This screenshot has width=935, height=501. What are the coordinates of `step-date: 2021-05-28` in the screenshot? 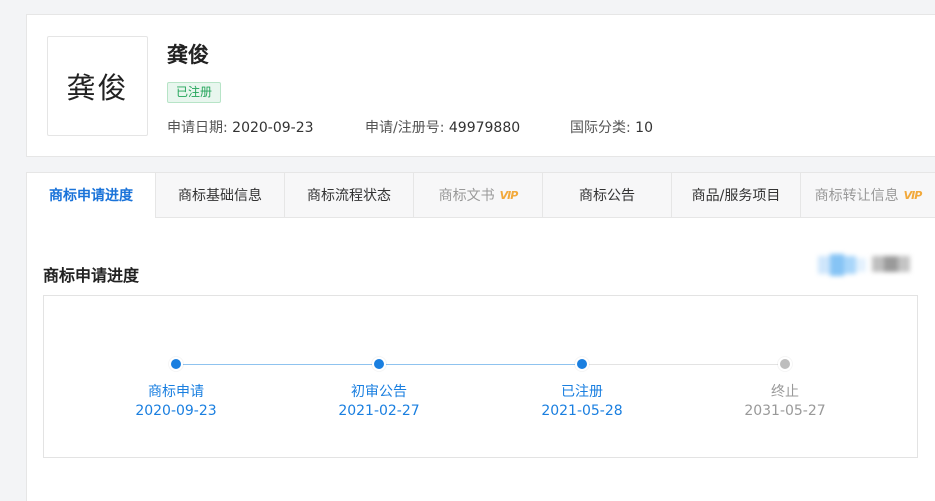 It's located at (582, 411).